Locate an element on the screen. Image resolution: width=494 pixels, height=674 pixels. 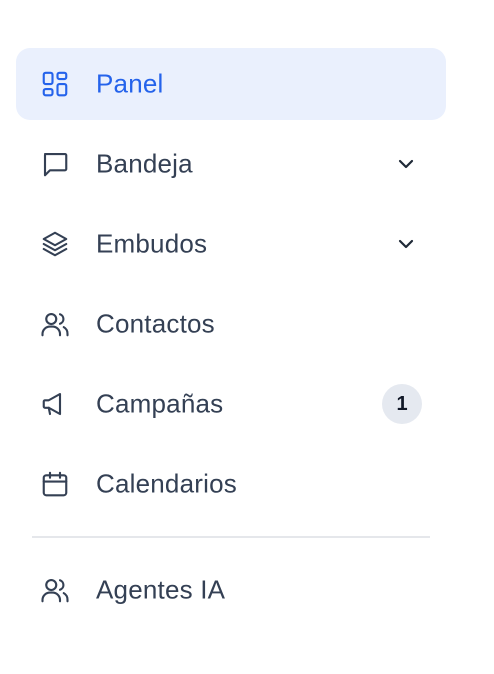
sidebar-item-label: Bandeja is located at coordinates (144, 163).